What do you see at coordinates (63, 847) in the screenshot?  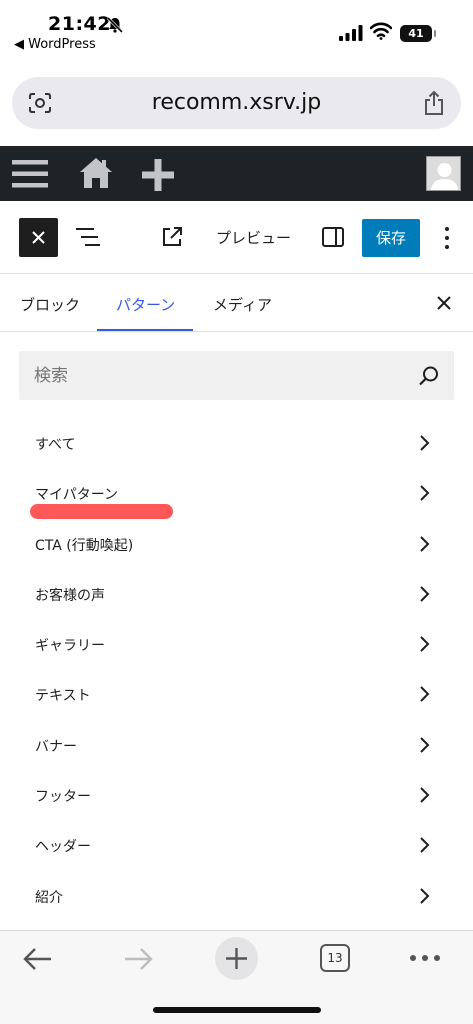 I see `list-item-label: ヘッダー` at bounding box center [63, 847].